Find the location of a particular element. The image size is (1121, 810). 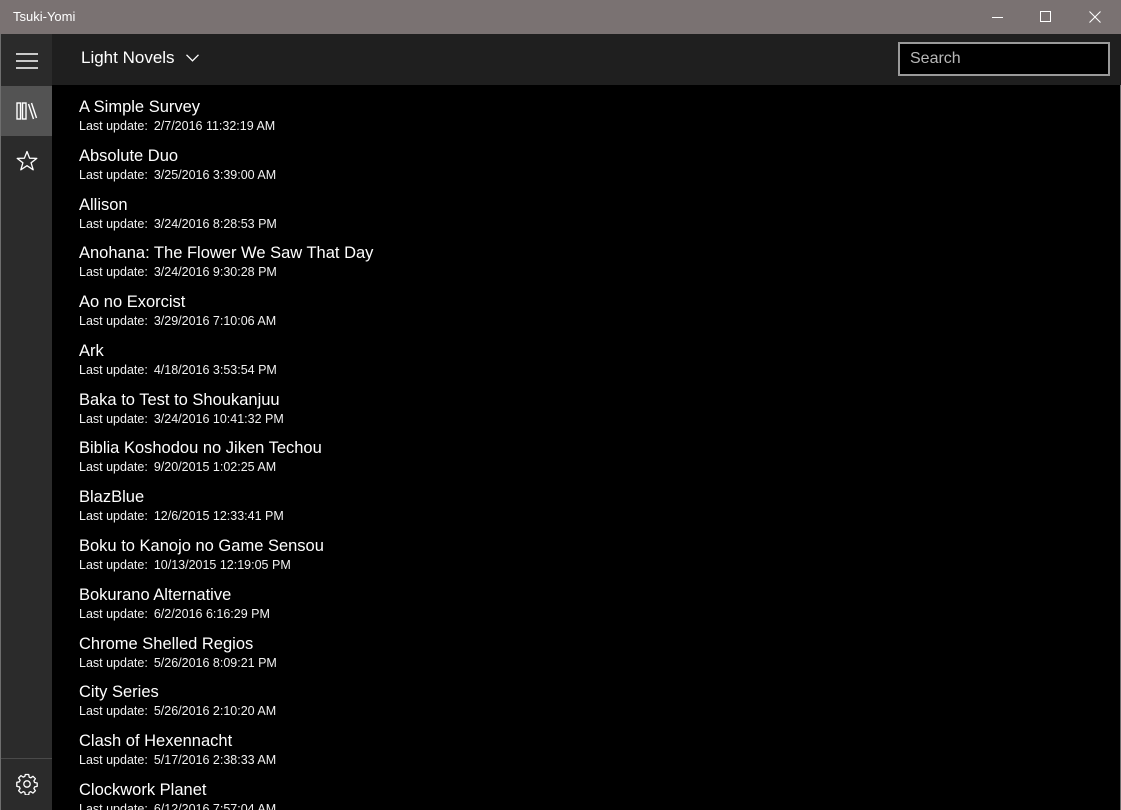

item-title: Baka to Test to Shoukanjuu is located at coordinates (179, 400).